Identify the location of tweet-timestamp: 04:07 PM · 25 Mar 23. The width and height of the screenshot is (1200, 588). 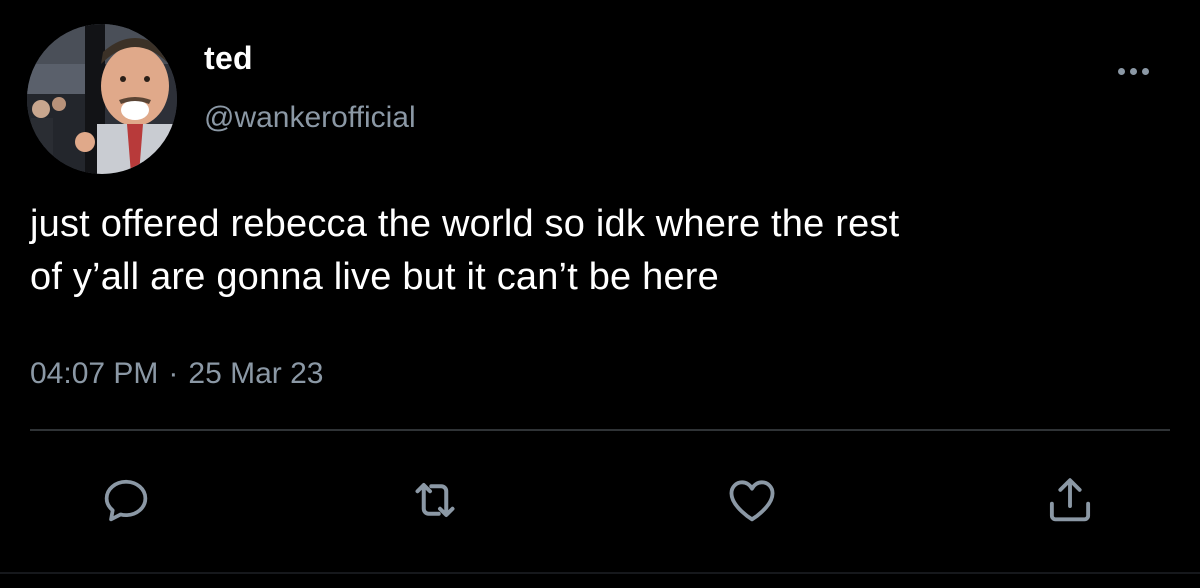
(177, 374).